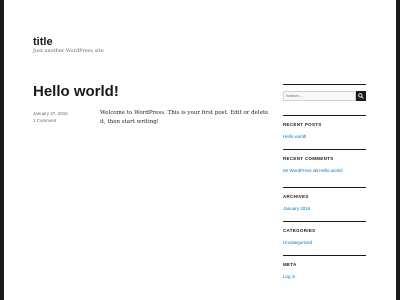 This screenshot has height=300, width=400. I want to click on meta-login-link: Log in, so click(324, 276).